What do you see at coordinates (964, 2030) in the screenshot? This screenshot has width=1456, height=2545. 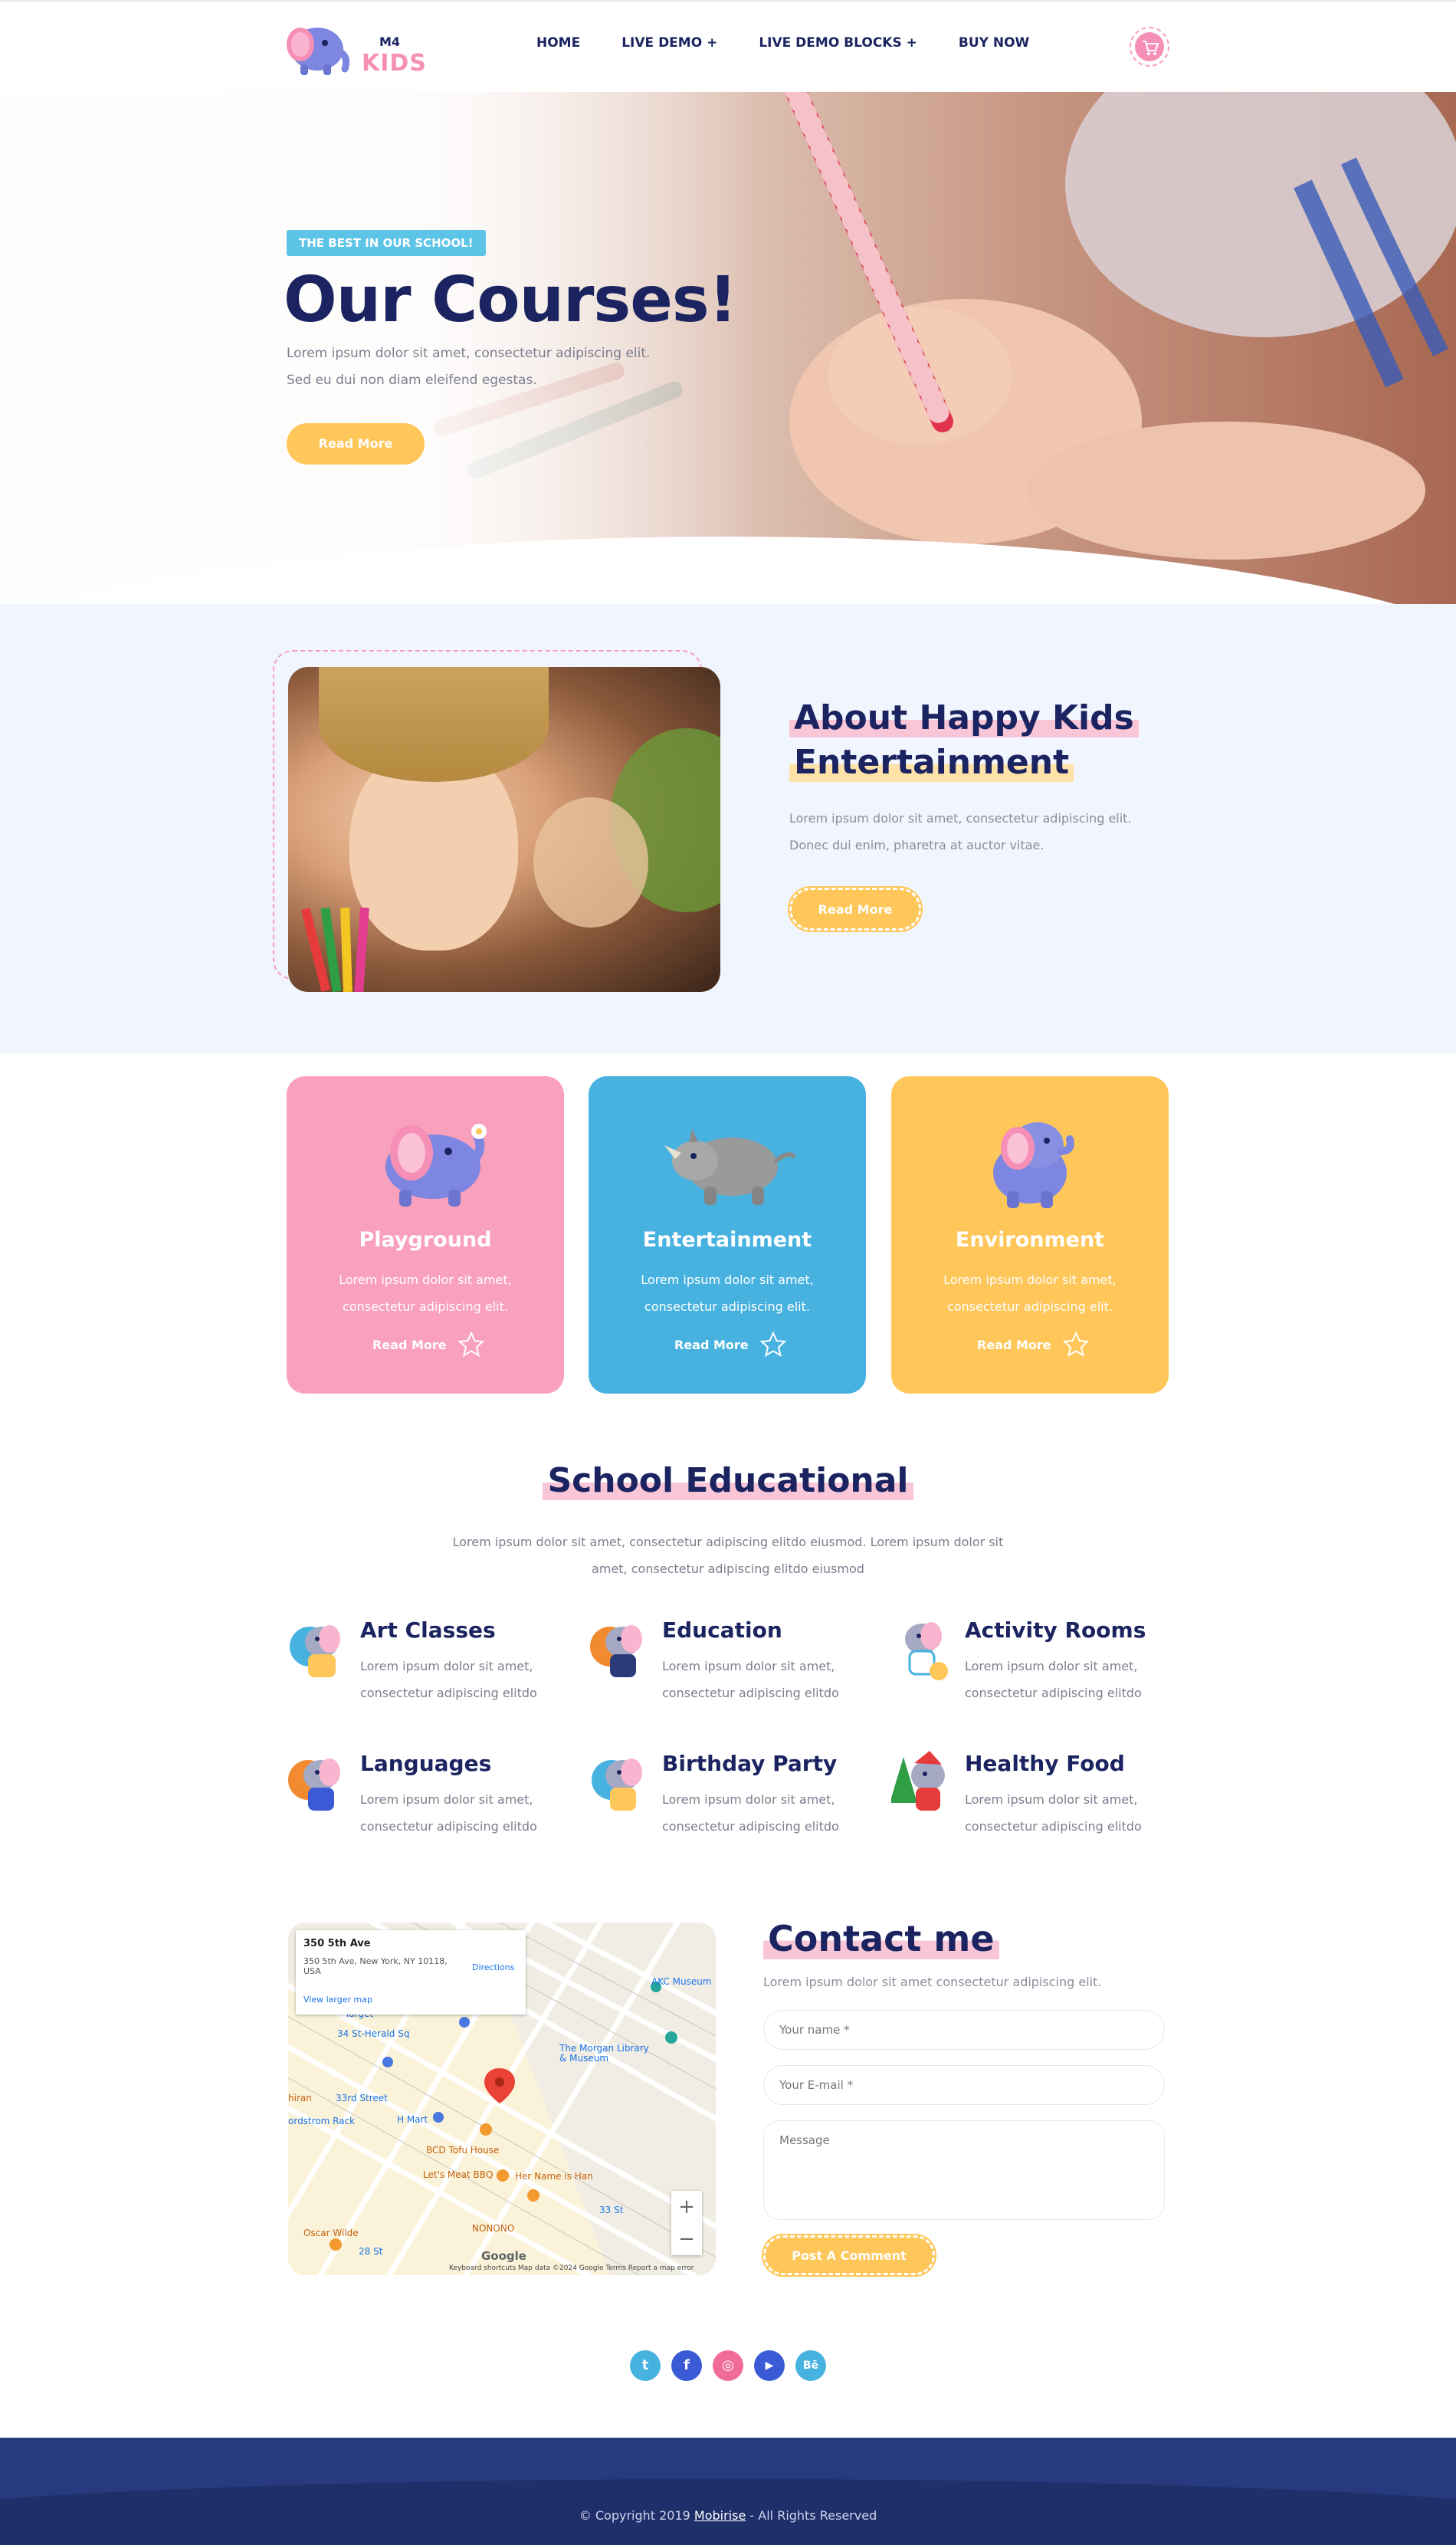 I see `name-field` at bounding box center [964, 2030].